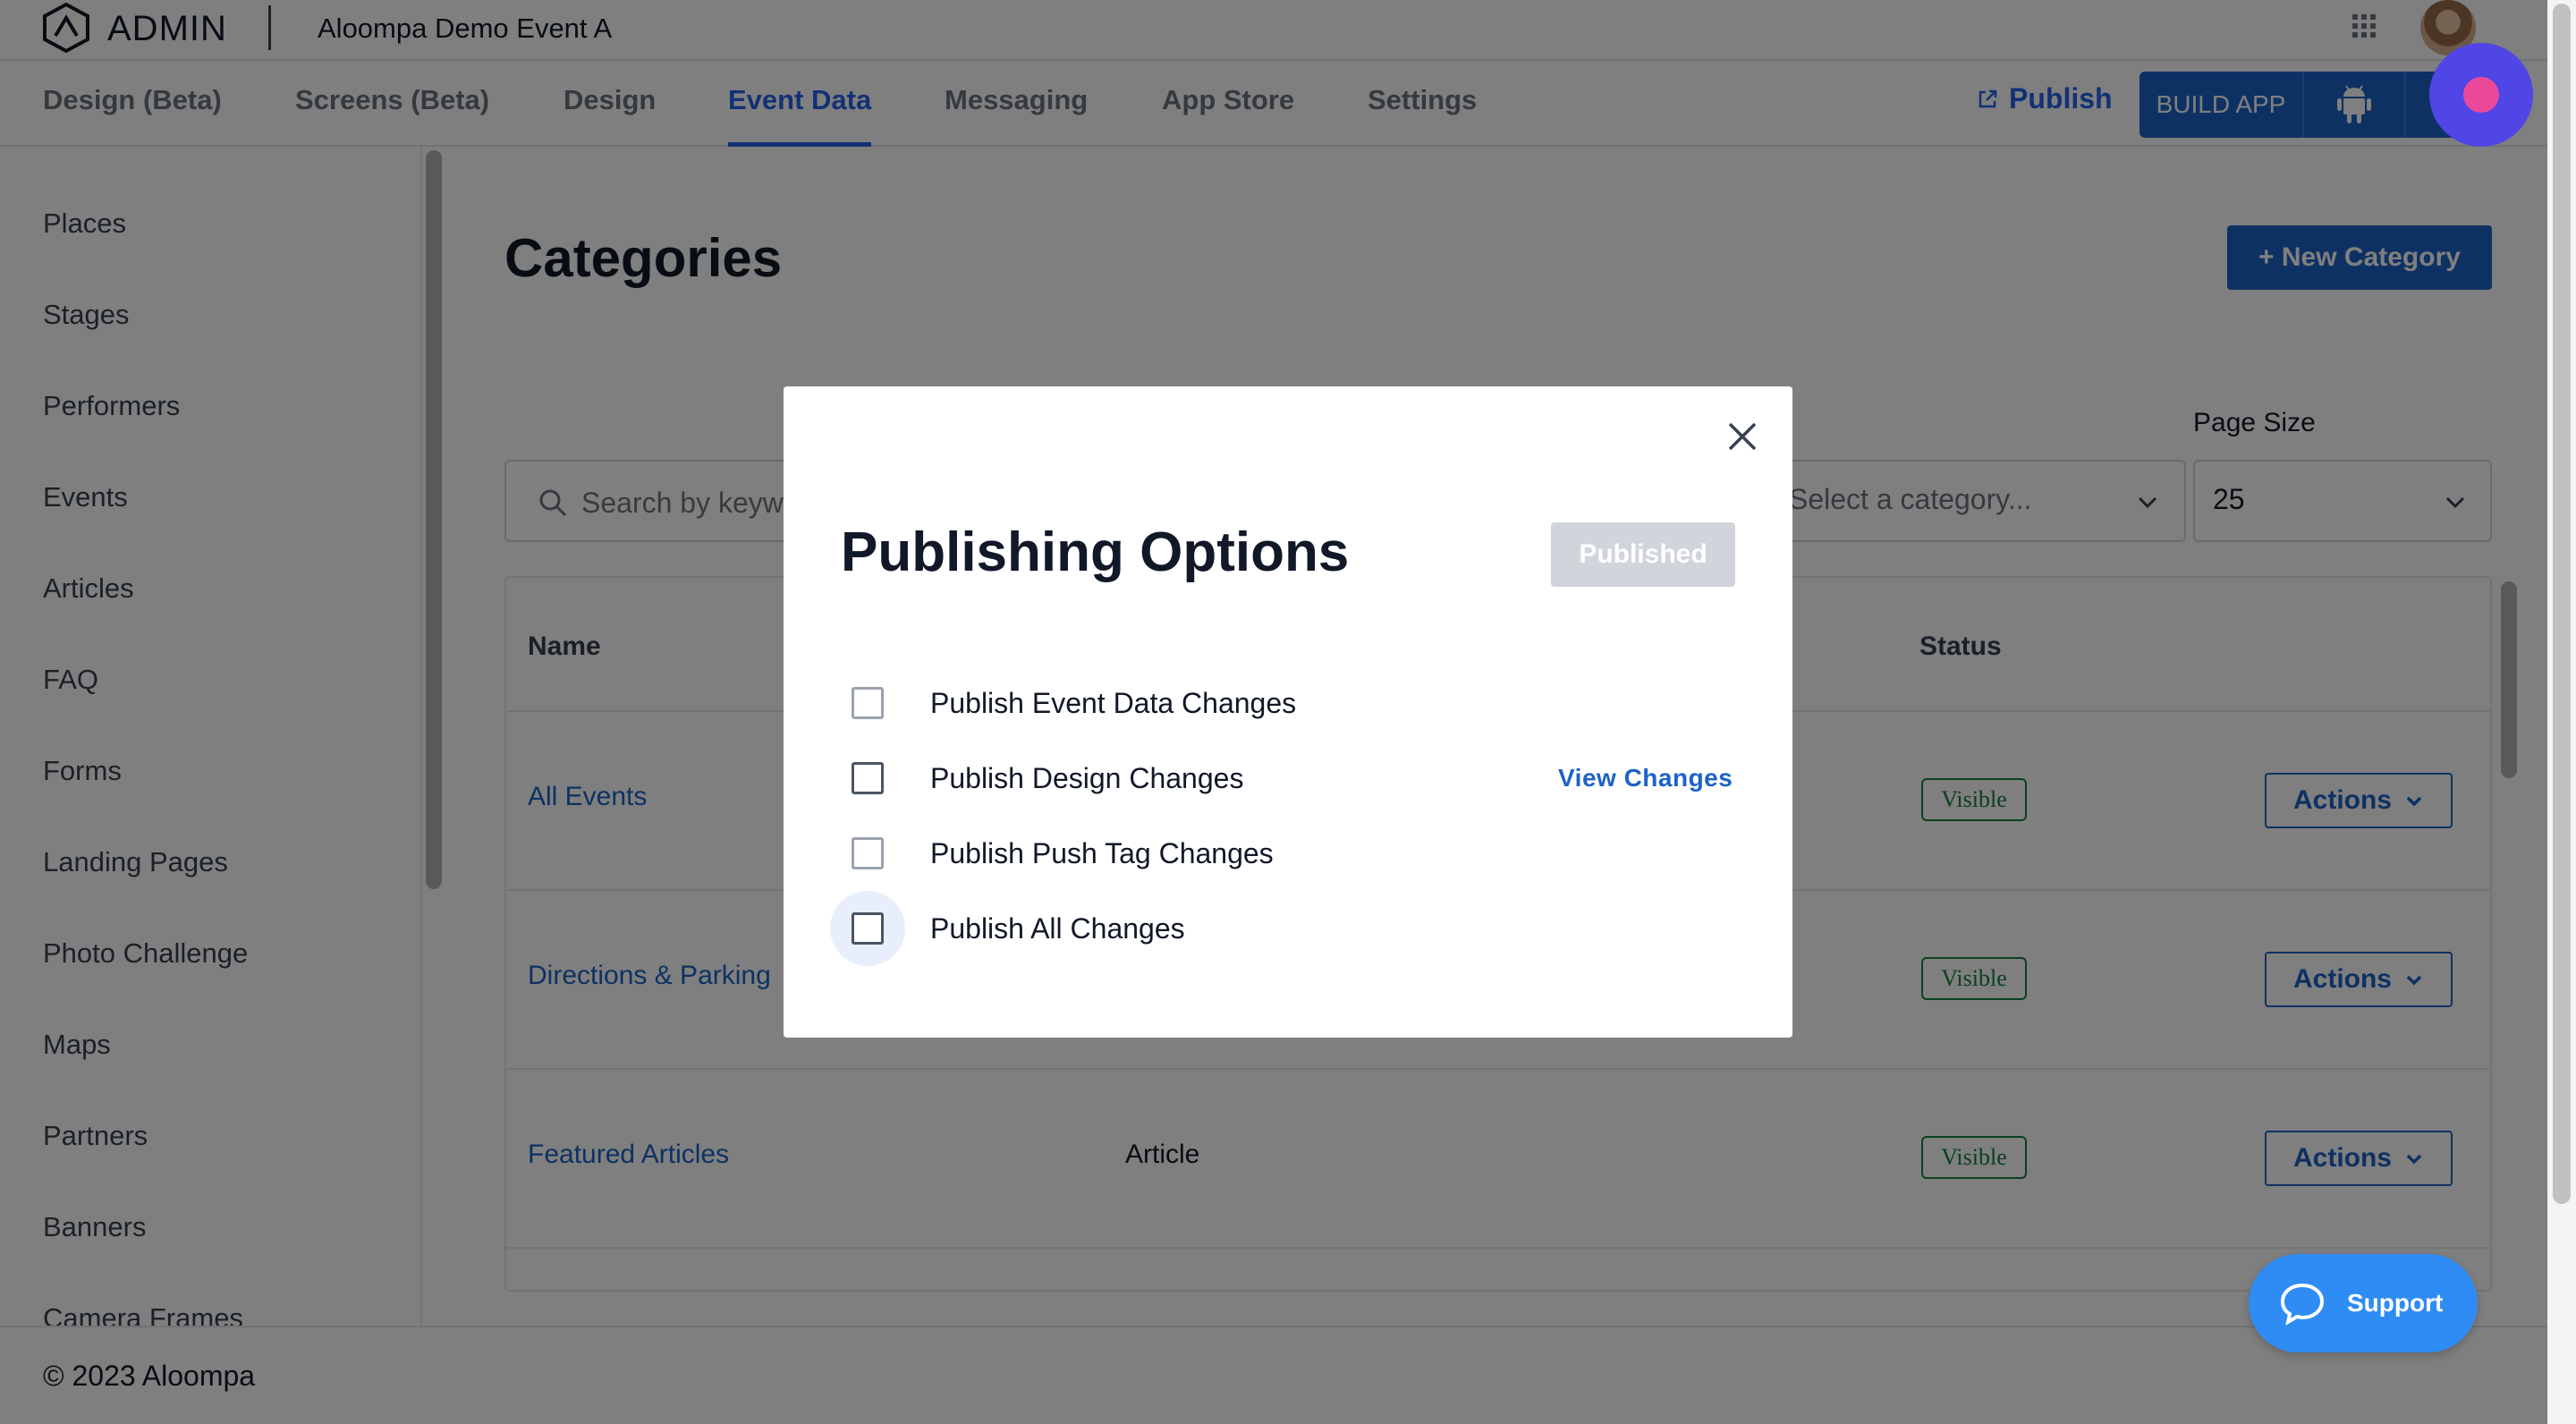  I want to click on close-icon, so click(1742, 436).